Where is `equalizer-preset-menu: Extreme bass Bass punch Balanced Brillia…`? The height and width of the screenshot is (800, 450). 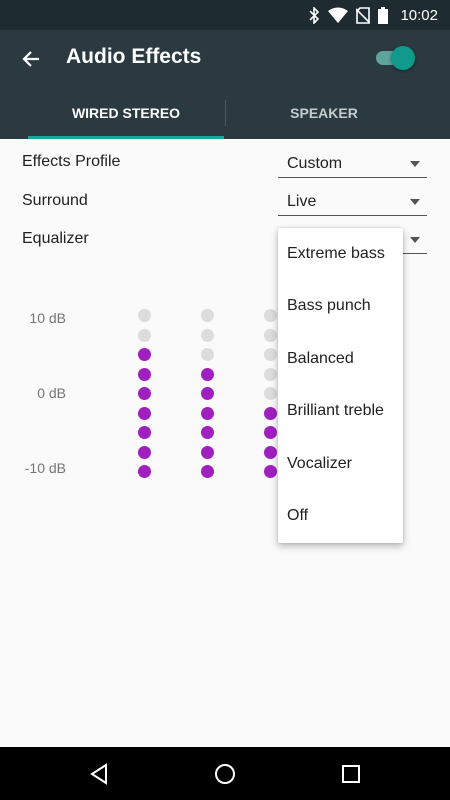
equalizer-preset-menu: Extreme bass Bass punch Balanced Brillia… is located at coordinates (340, 385).